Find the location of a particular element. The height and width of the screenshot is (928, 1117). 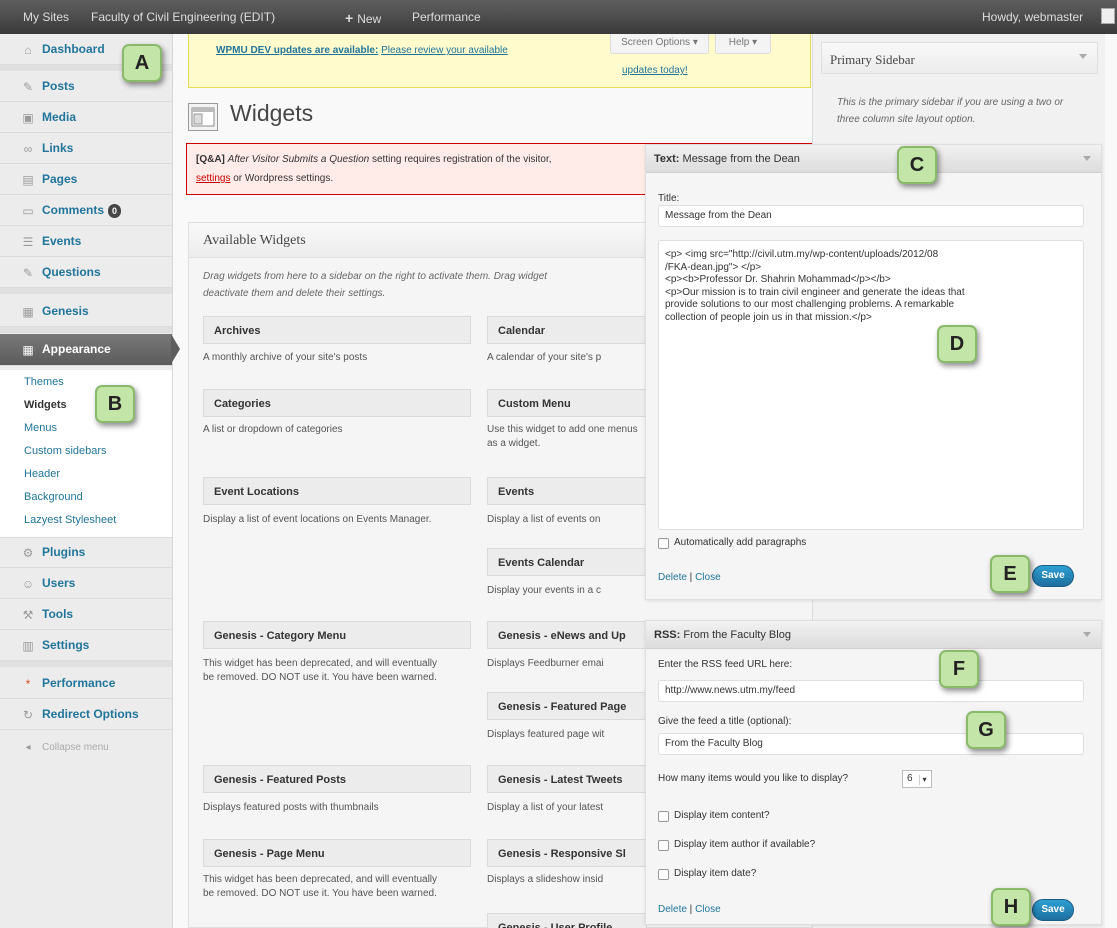

collapse-menu-button: ◂ Collapse menu is located at coordinates (86, 747).